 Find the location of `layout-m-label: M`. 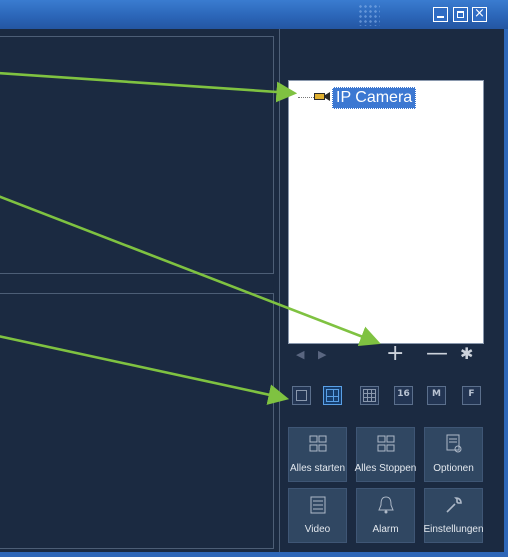

layout-m-label: M is located at coordinates (436, 394).